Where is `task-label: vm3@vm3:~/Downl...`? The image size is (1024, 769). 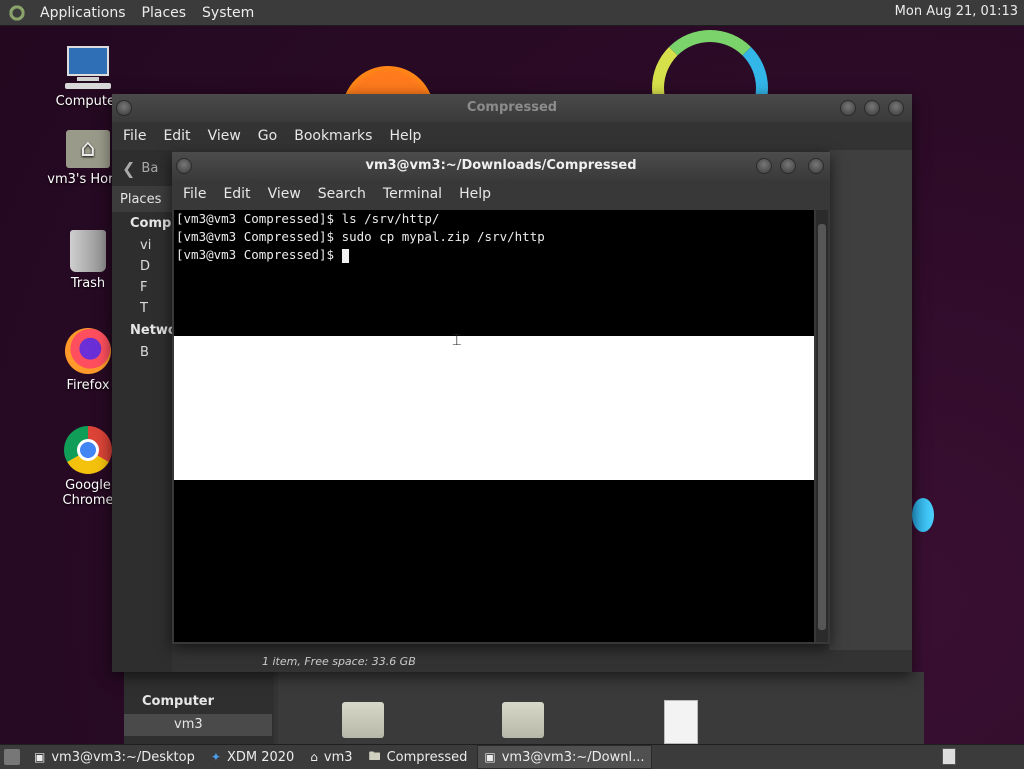 task-label: vm3@vm3:~/Downl... is located at coordinates (573, 757).